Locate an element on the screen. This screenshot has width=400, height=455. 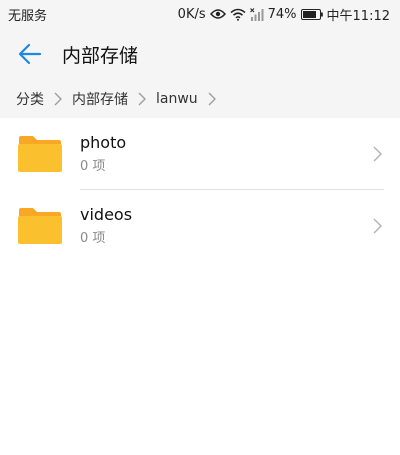
page-title: 内部存储 is located at coordinates (100, 55).